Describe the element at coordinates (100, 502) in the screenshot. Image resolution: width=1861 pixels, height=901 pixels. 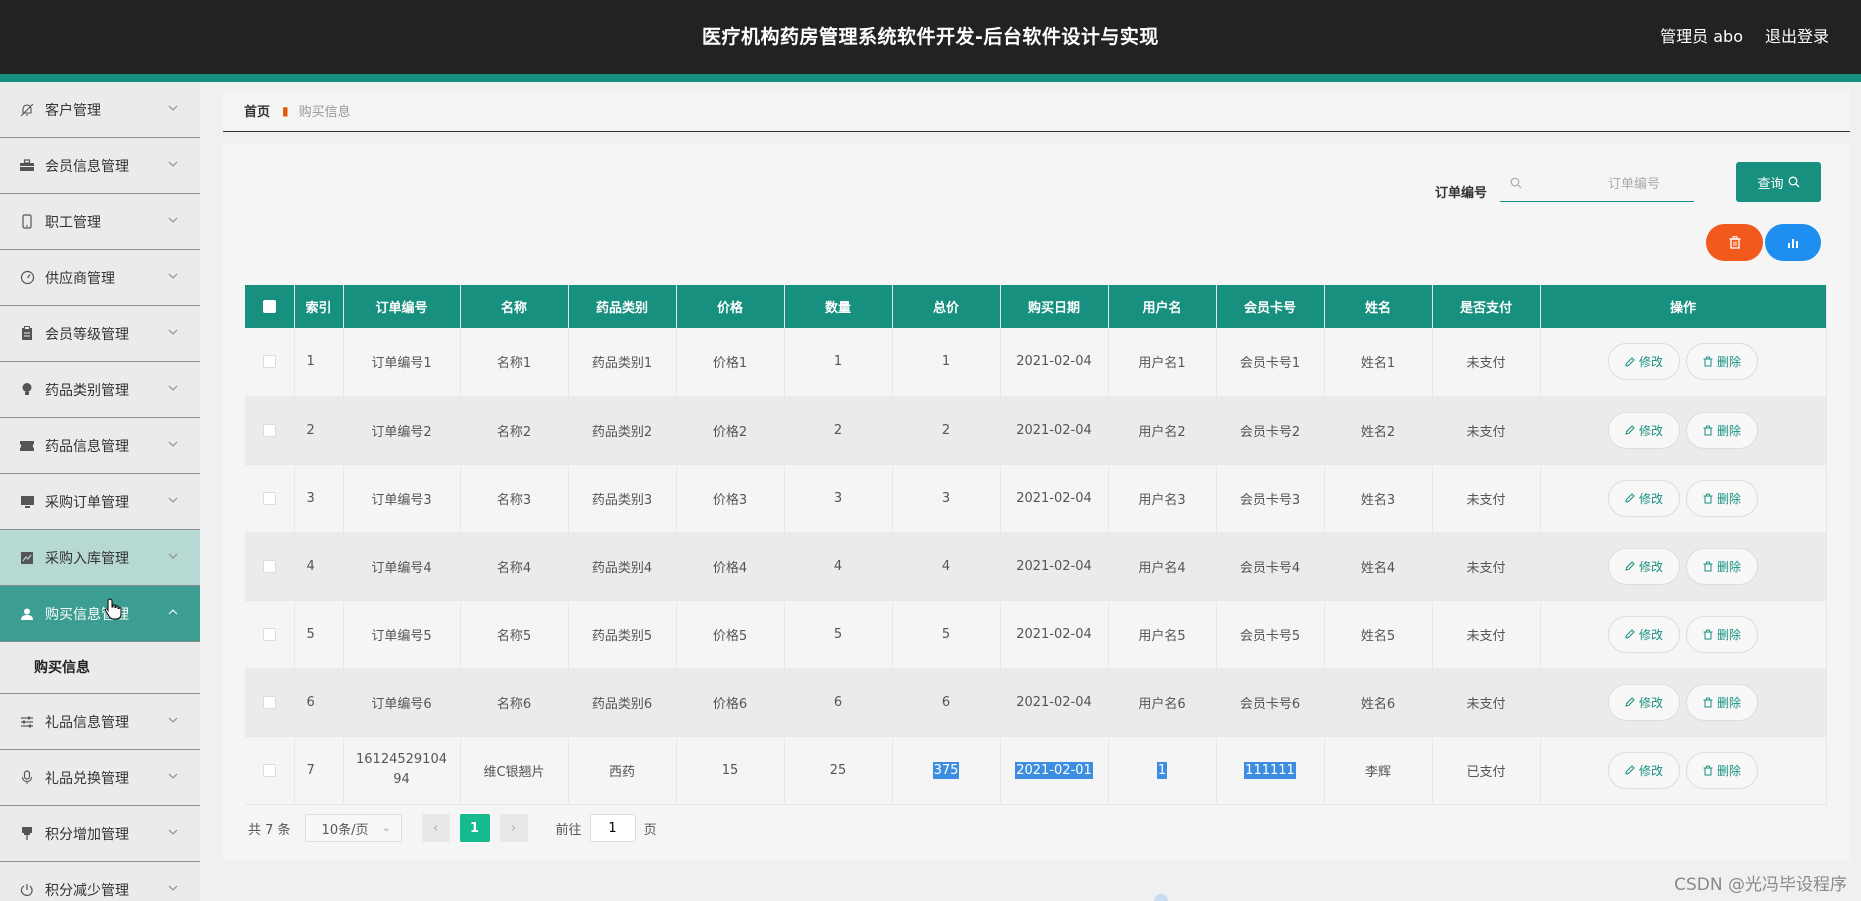
I see `sidebar-item-8: 采购订单管理` at that location.